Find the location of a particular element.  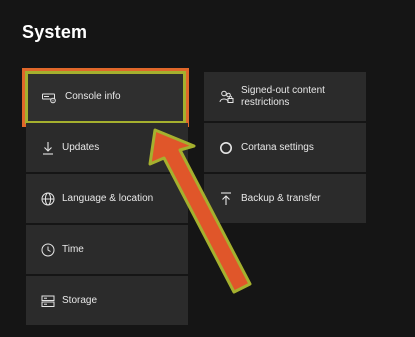

tile-language-location: Language & location is located at coordinates (107, 198).